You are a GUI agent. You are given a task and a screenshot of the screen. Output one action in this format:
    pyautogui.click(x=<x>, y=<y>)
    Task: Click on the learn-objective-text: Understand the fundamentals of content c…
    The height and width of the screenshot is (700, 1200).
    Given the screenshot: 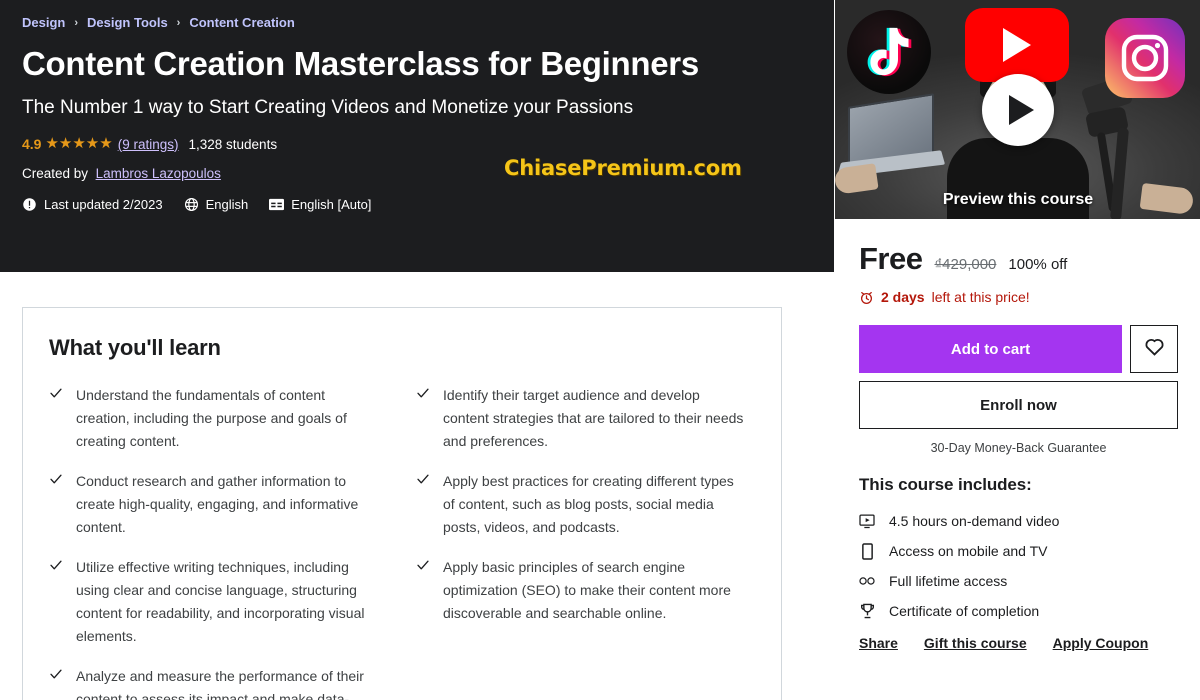 What is the action you would take?
    pyautogui.click(x=211, y=418)
    